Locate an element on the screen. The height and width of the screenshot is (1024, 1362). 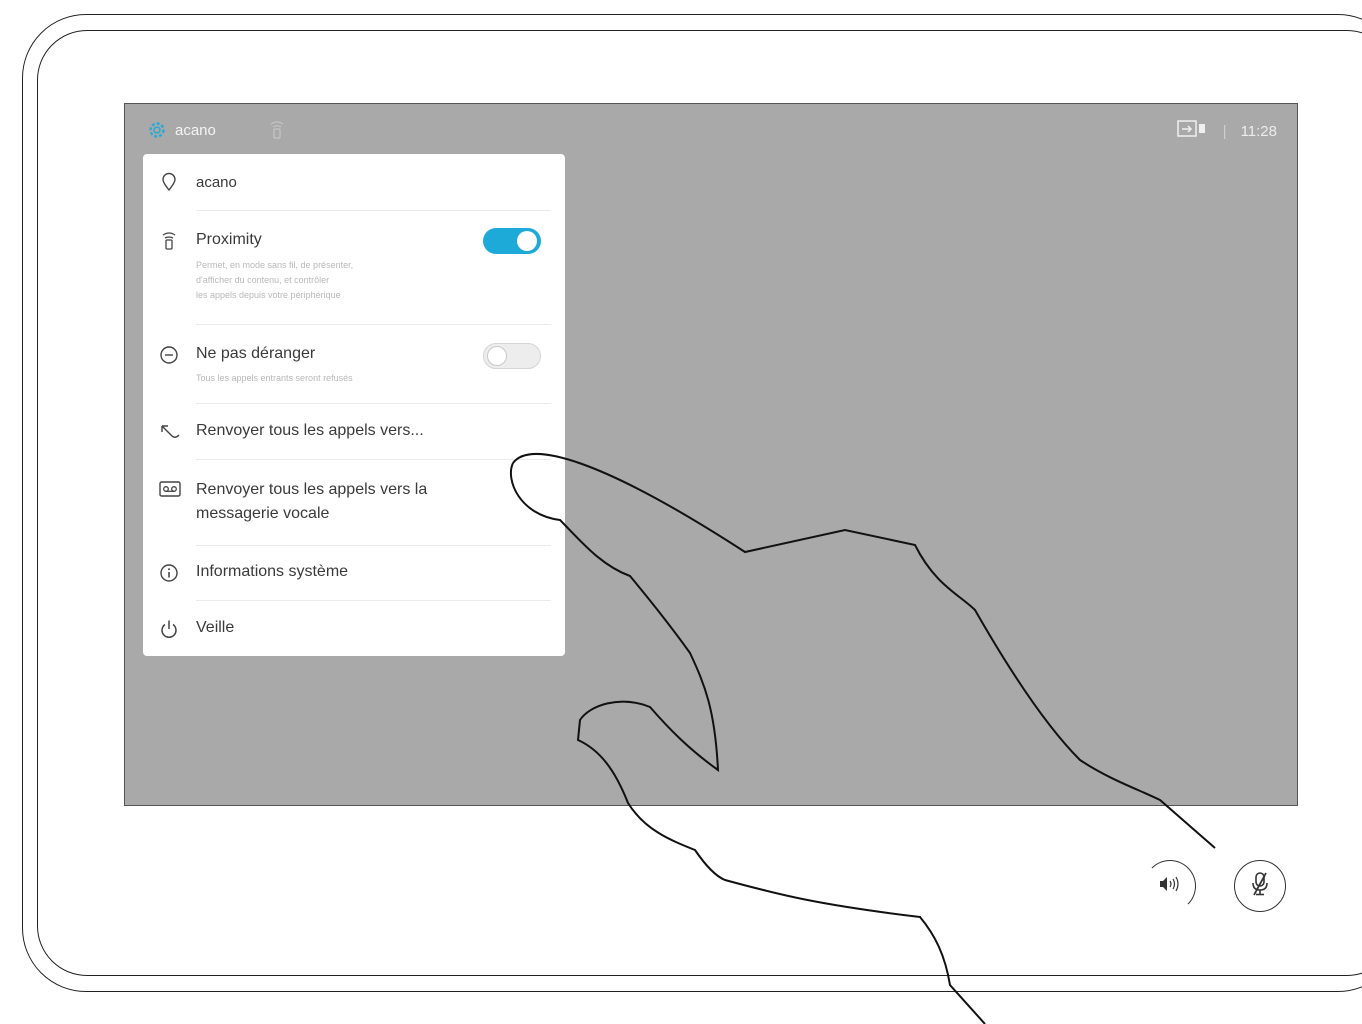
volume-button is located at coordinates (1170, 886).